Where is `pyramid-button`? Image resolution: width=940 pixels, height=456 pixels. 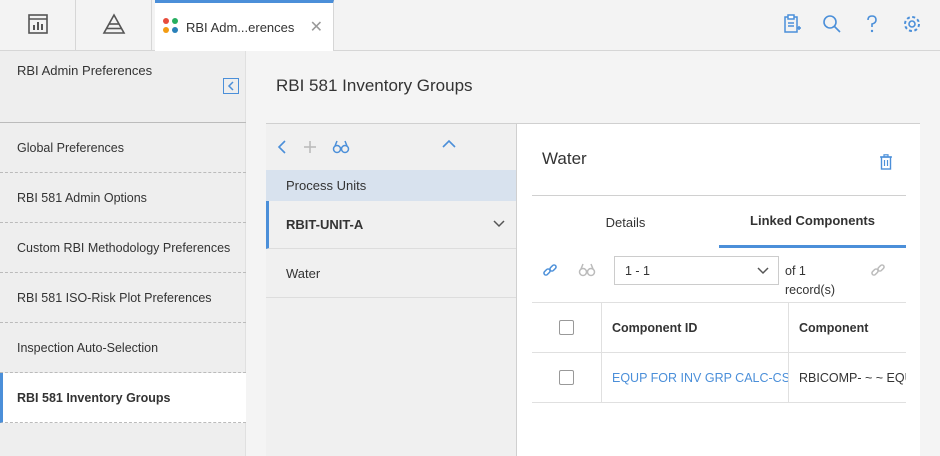
pyramid-button is located at coordinates (114, 25).